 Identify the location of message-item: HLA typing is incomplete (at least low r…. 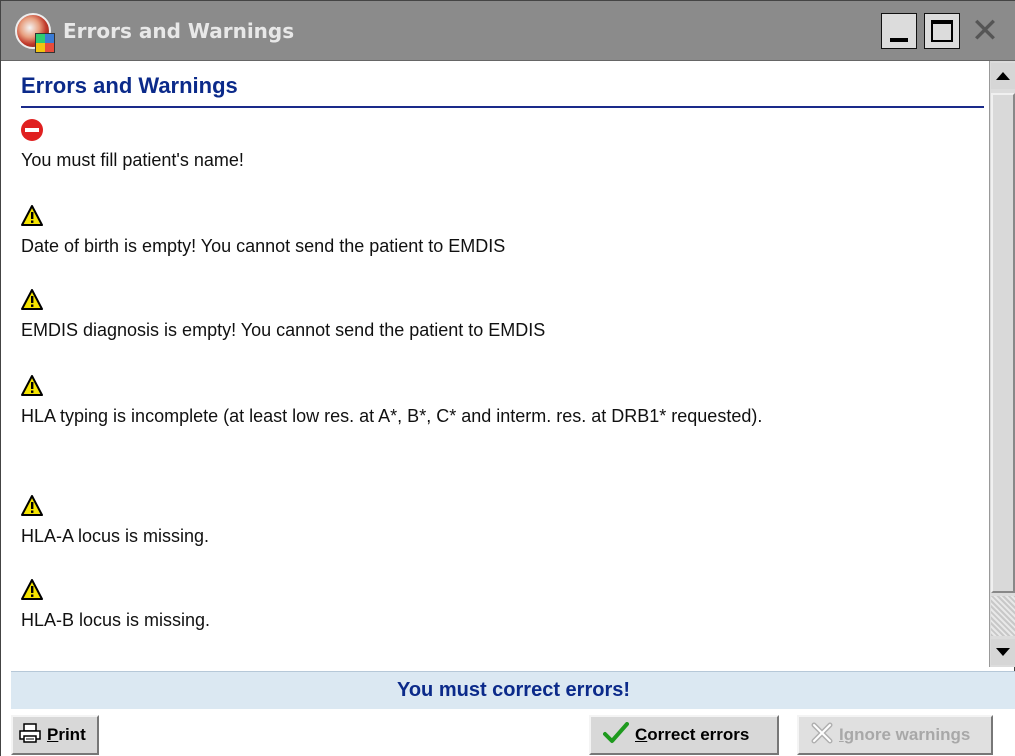
(501, 402).